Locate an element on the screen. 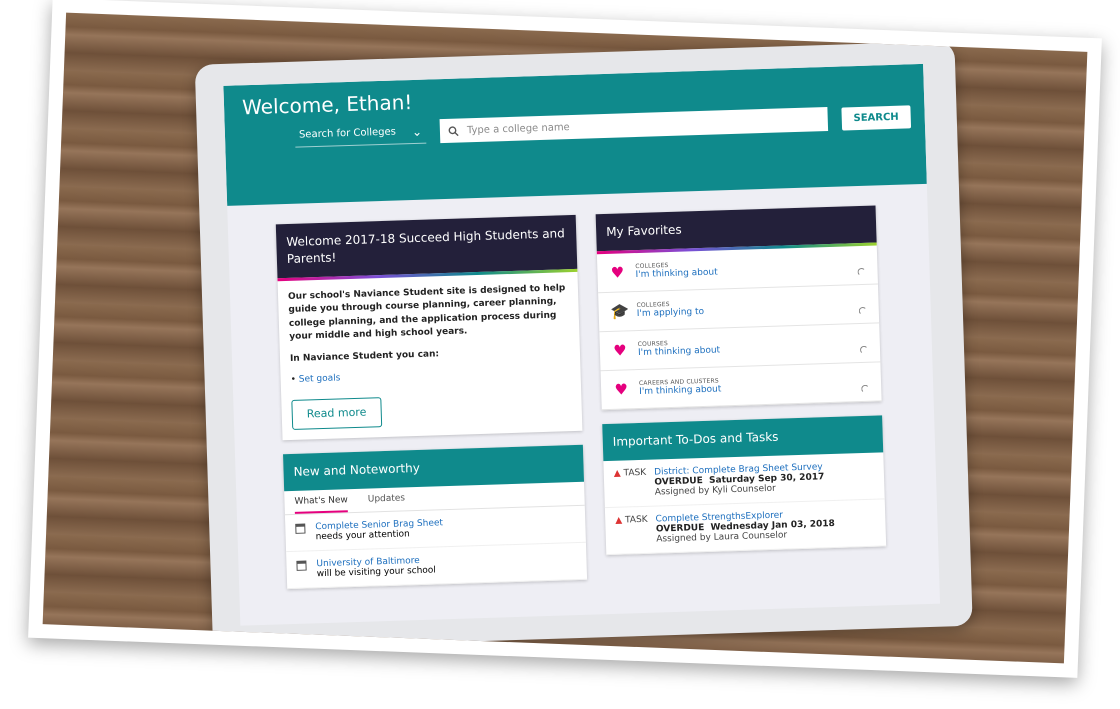  search-icon is located at coordinates (453, 130).